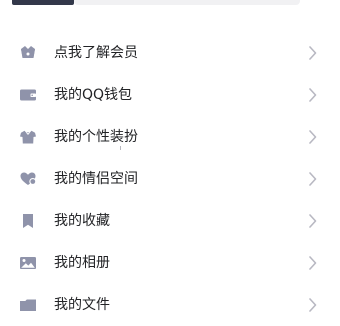 The height and width of the screenshot is (326, 340). Describe the element at coordinates (96, 53) in the screenshot. I see `menu-item-label: 点我了解会员` at that location.